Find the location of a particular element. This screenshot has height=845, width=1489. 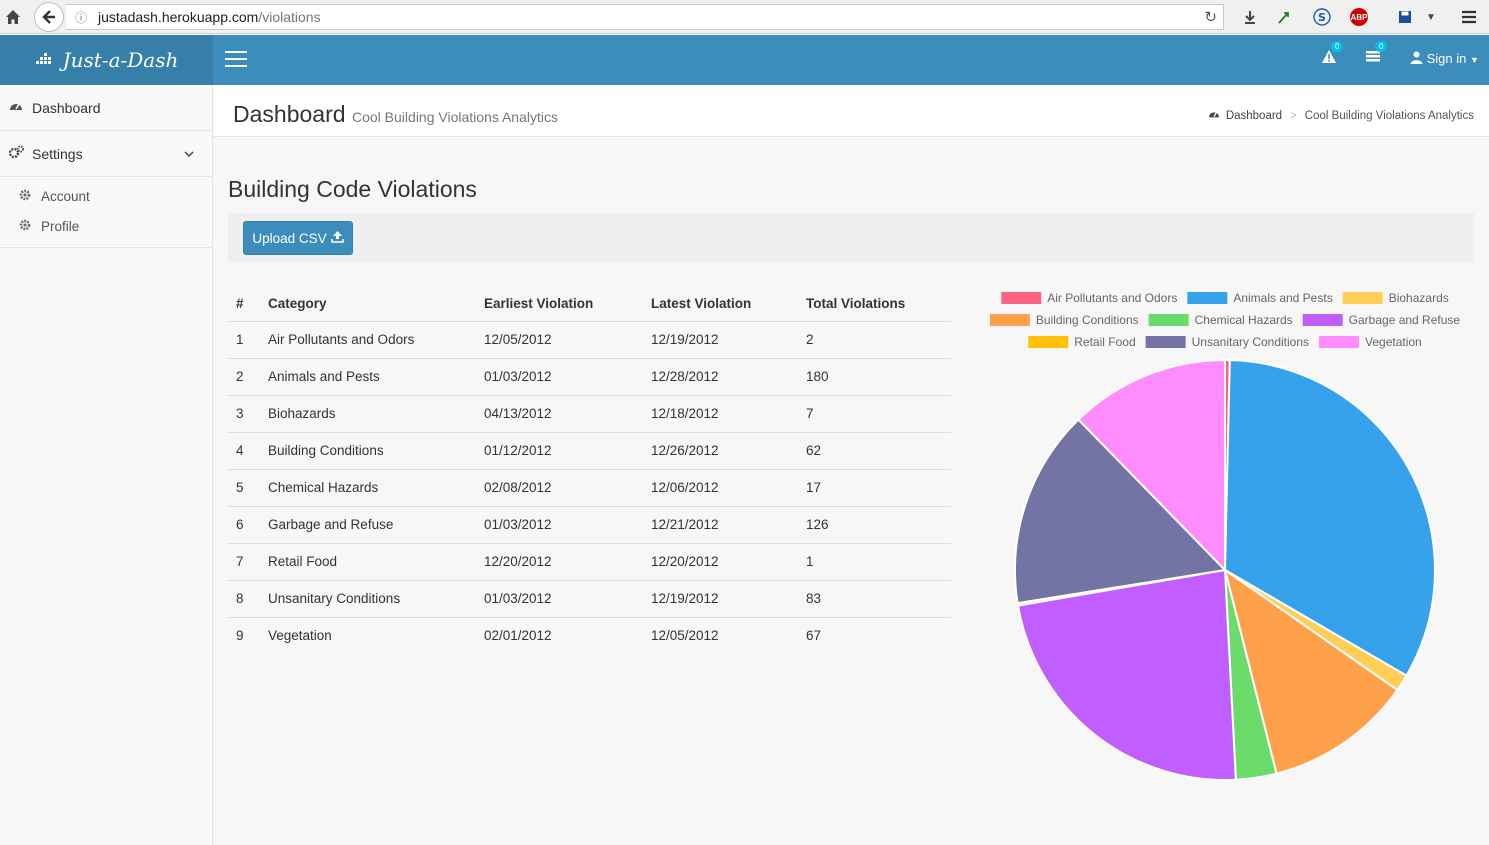

column-header: Category is located at coordinates (376, 303).